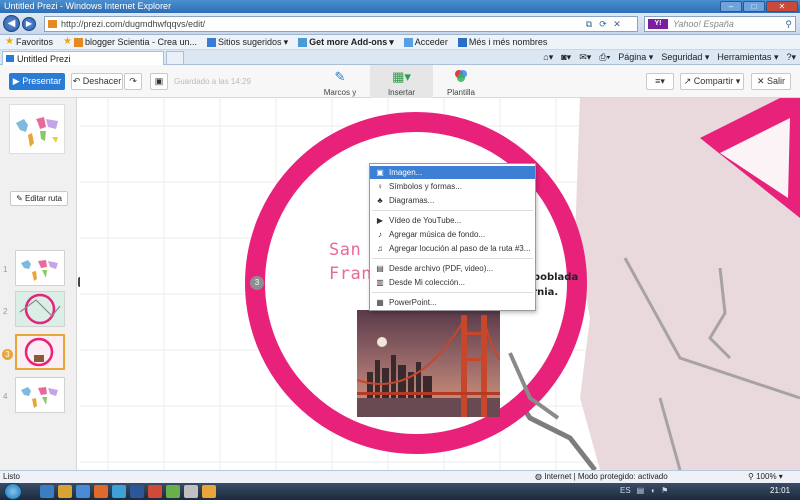  I want to click on template-tool: Plantilla, so click(461, 83).